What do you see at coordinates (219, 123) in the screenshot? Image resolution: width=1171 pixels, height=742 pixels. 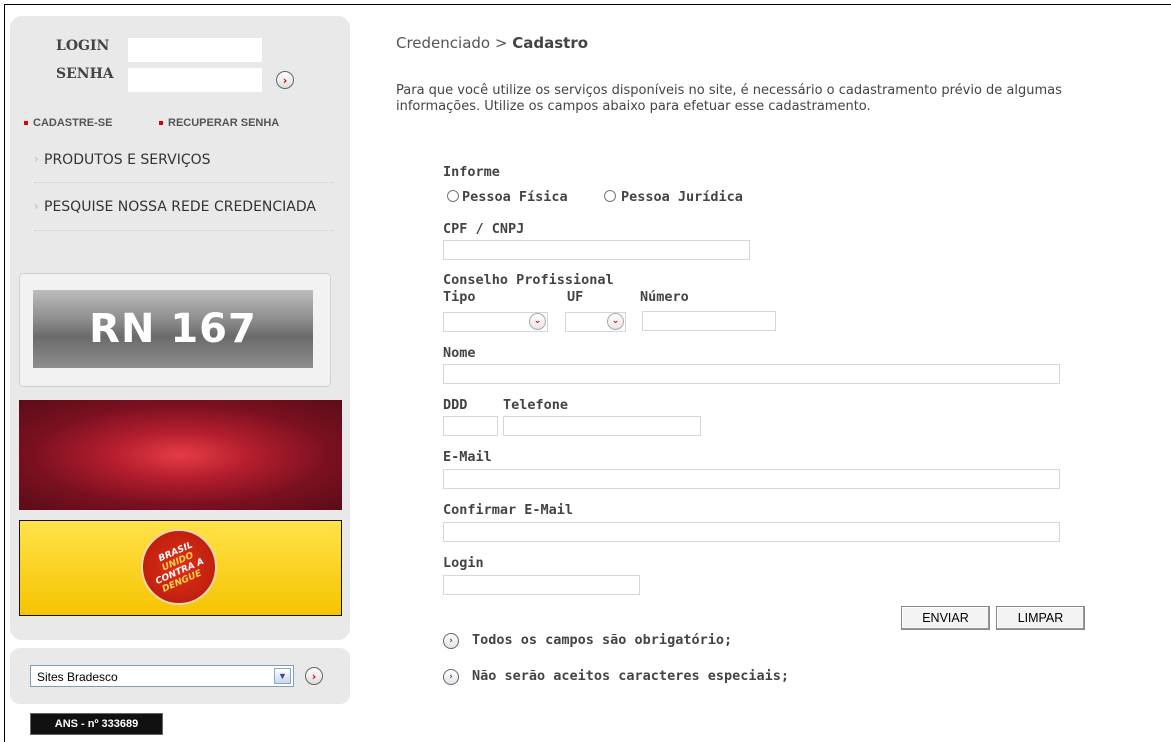 I see `recover-password-link: RECUPERAR SENHA` at bounding box center [219, 123].